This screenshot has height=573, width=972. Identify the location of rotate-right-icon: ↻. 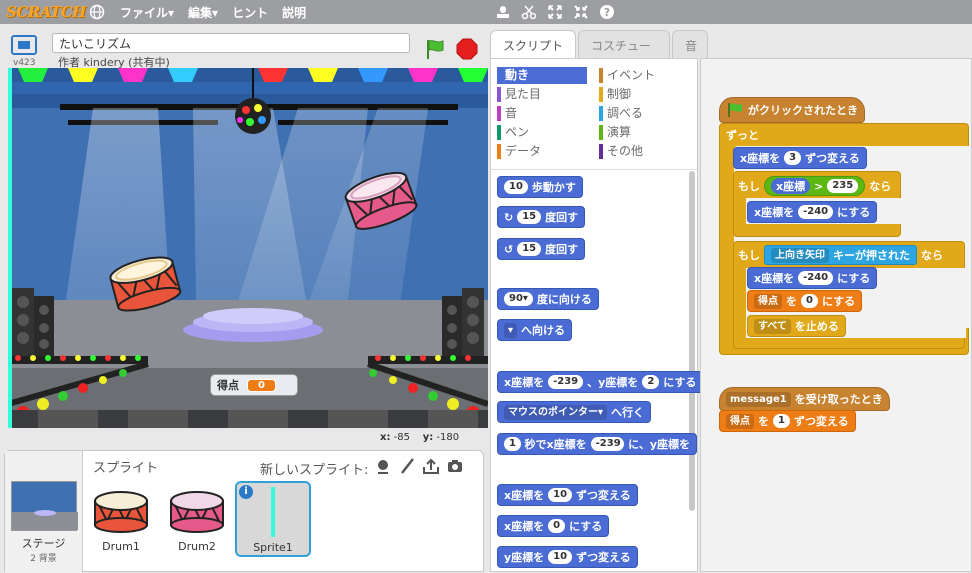
(509, 217).